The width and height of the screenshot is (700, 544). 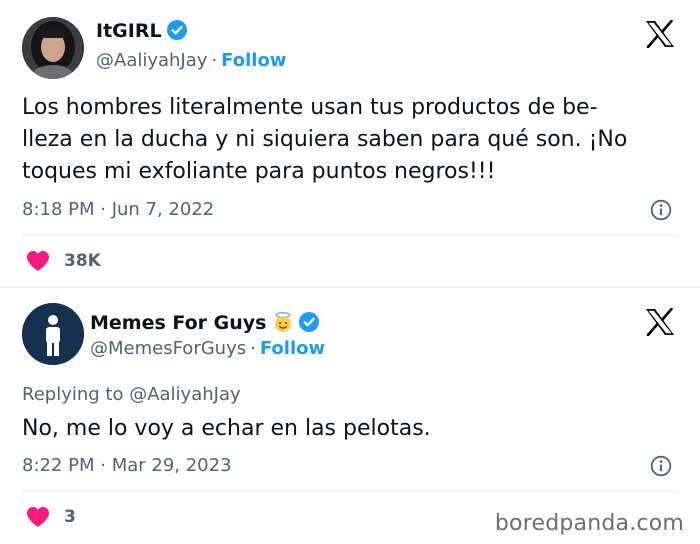 I want to click on handle-line: @AaliyahJay · Follow, so click(x=191, y=60).